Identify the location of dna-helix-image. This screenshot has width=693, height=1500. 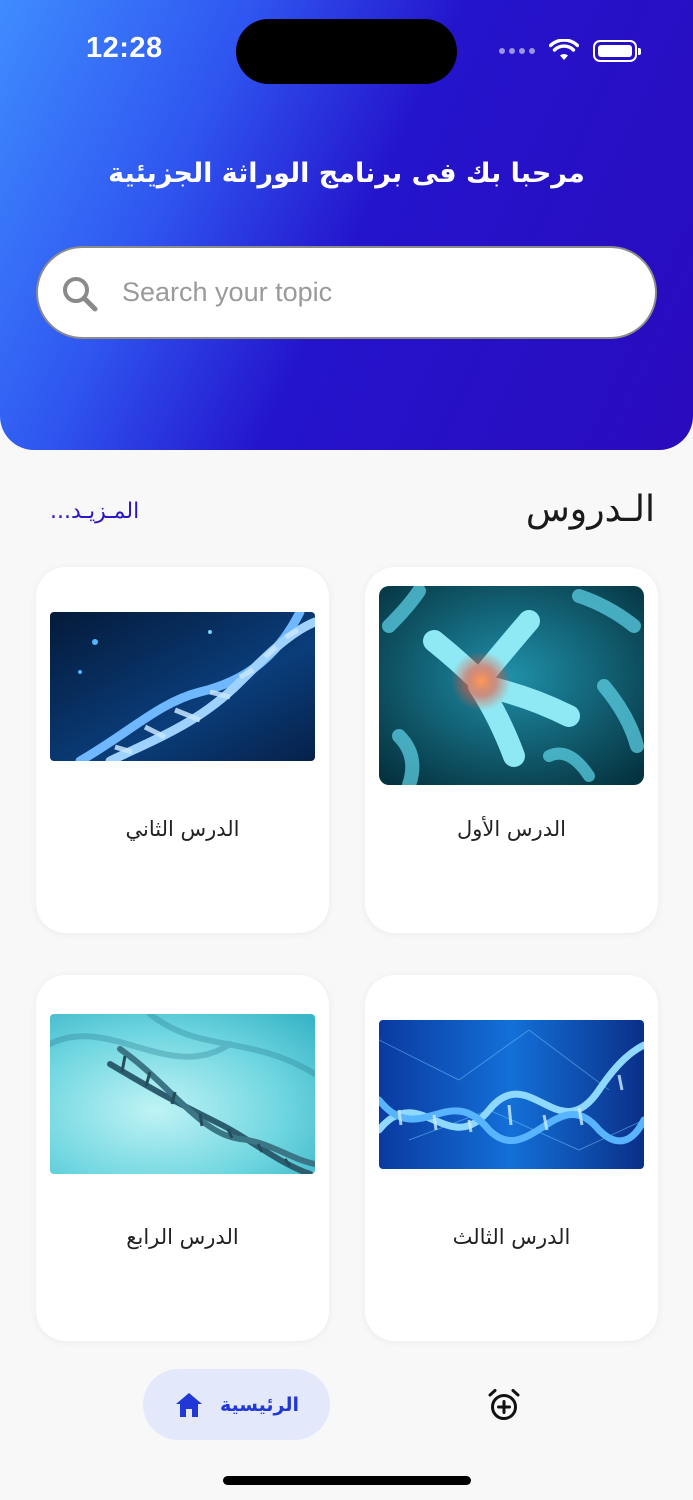
(182, 686).